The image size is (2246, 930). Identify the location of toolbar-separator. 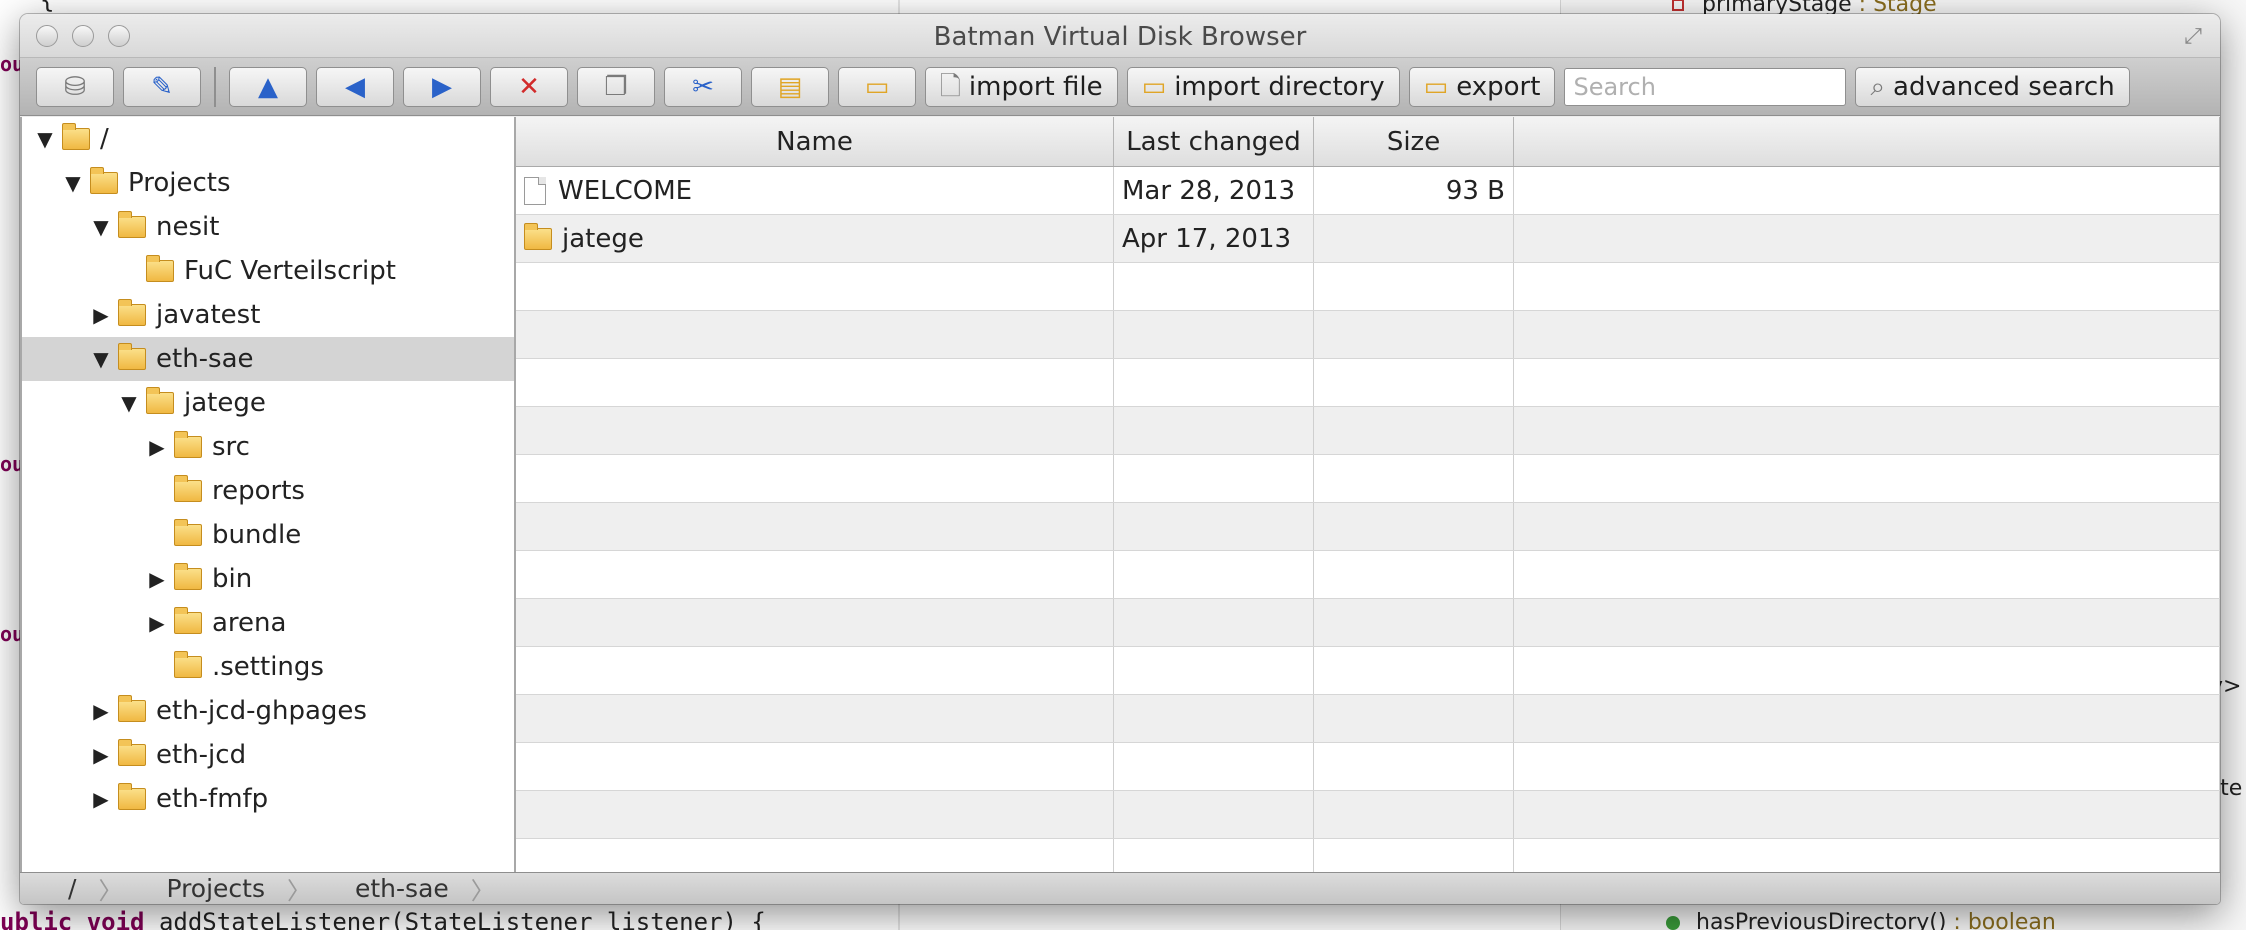
(215, 86).